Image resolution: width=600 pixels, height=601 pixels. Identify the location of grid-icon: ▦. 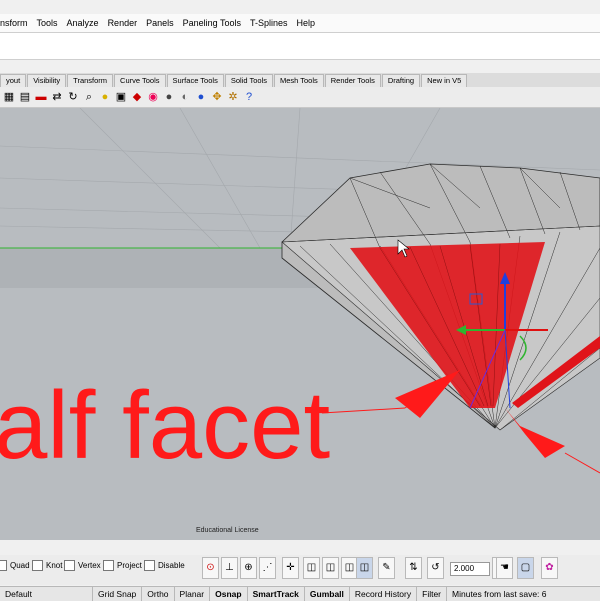
(9, 97).